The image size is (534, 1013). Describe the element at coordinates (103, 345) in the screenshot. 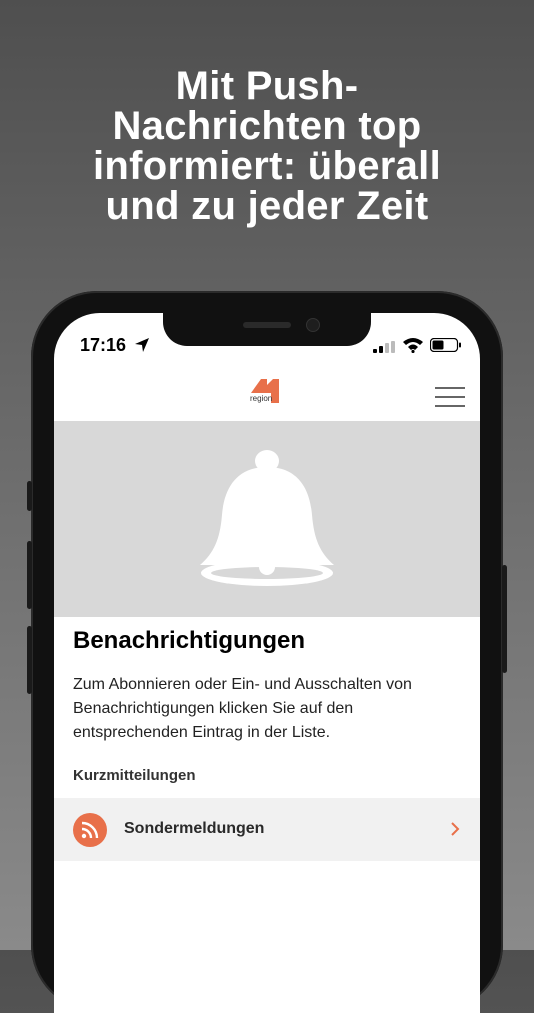

I see `status-time: 17:16` at that location.